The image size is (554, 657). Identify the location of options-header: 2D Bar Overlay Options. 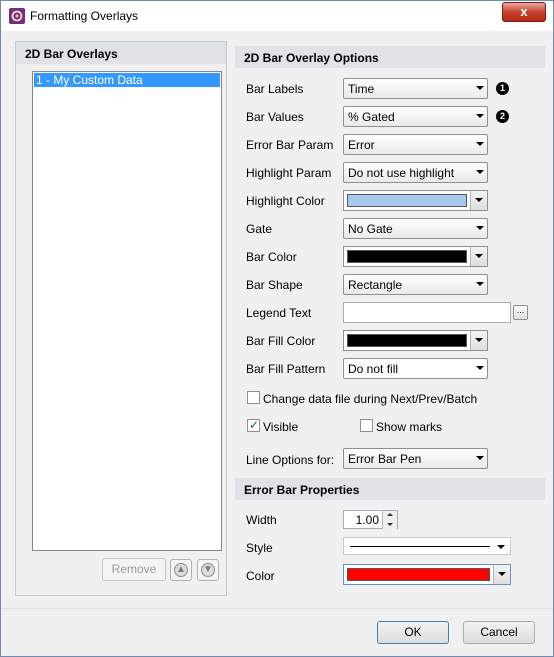
(390, 57).